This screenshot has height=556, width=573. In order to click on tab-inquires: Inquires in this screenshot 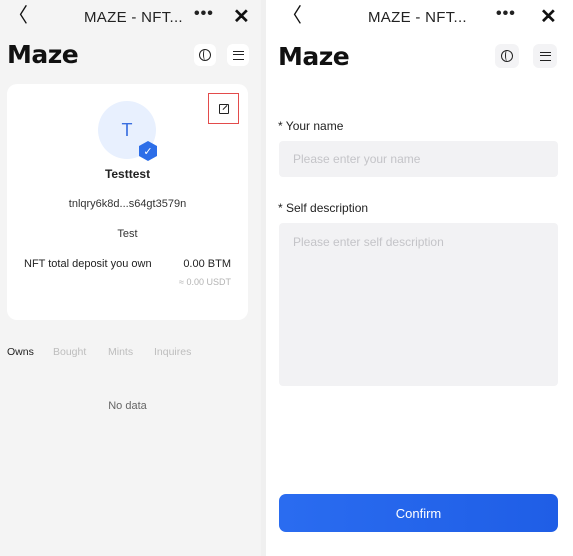, I will do `click(172, 352)`.